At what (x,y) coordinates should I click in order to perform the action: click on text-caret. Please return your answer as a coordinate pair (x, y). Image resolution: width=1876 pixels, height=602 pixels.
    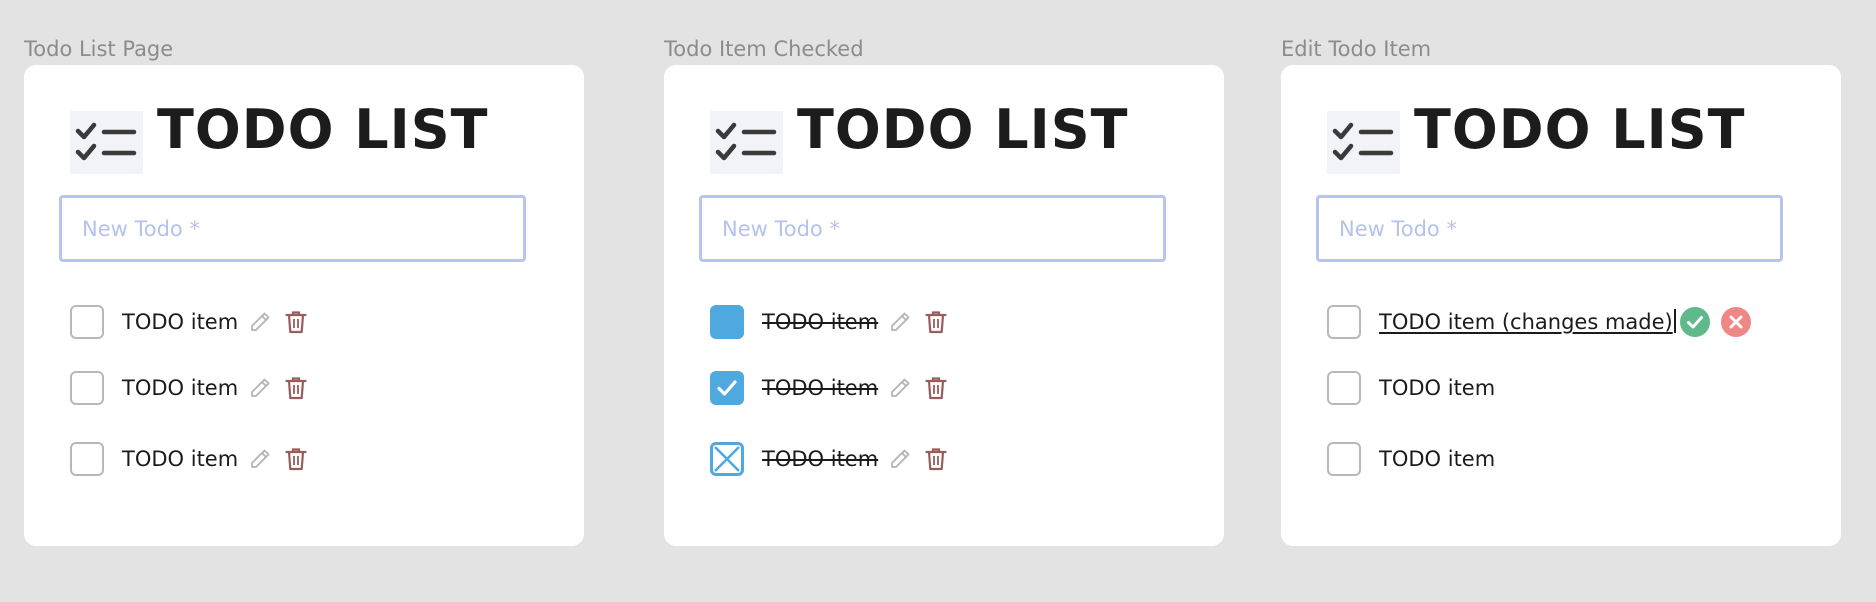
    Looking at the image, I should click on (1674, 321).